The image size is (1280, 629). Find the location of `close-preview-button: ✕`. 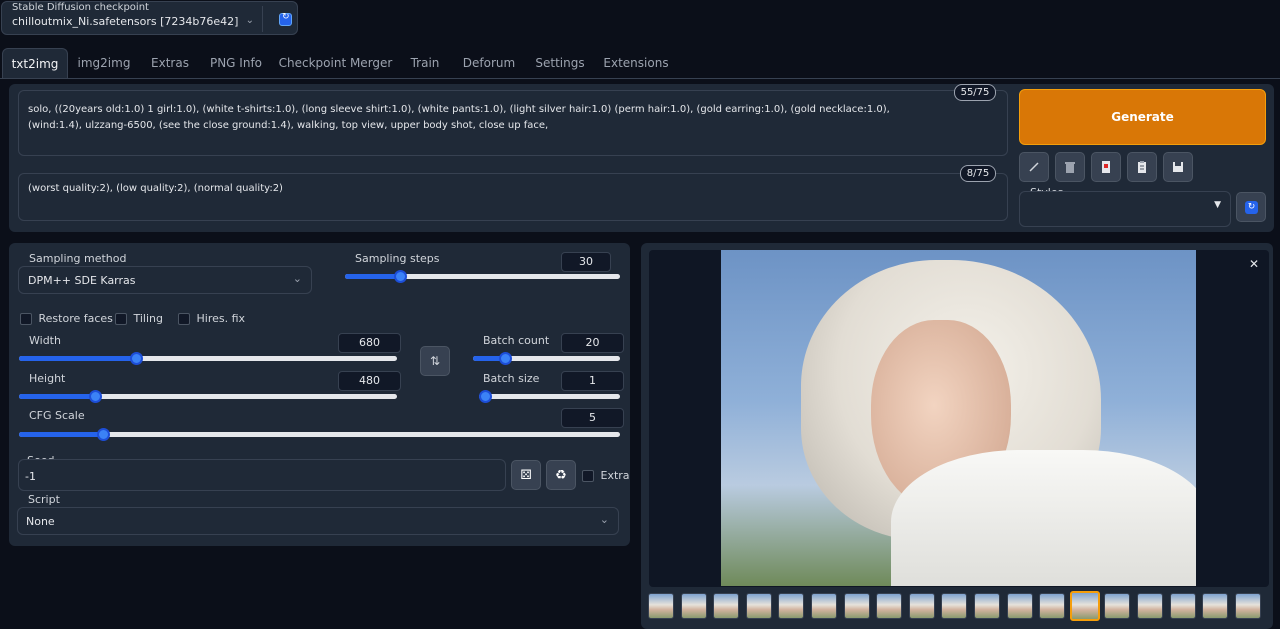

close-preview-button: ✕ is located at coordinates (1254, 264).